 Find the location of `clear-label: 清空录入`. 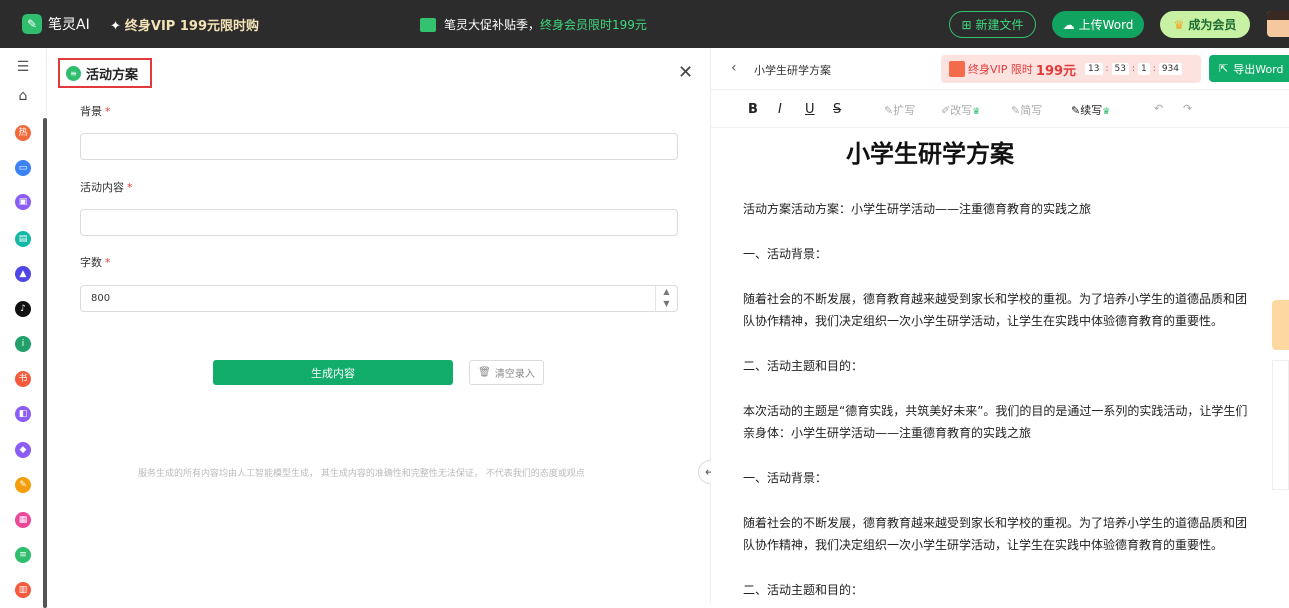

clear-label: 清空录入 is located at coordinates (514, 374).